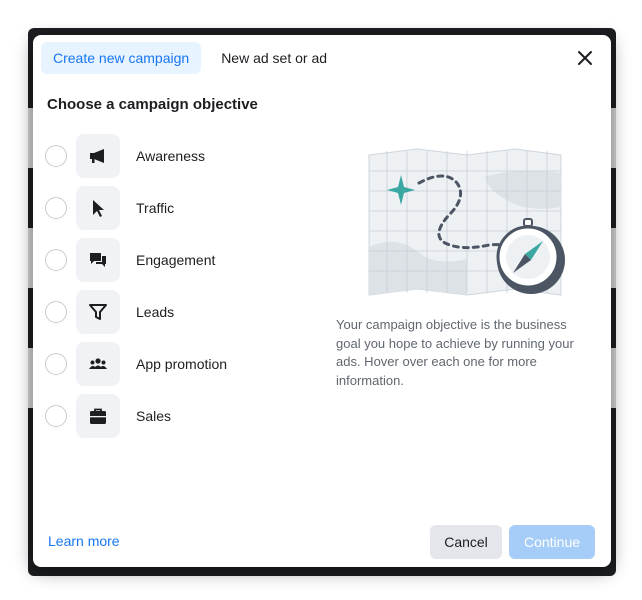 This screenshot has width=642, height=600. What do you see at coordinates (182, 364) in the screenshot?
I see `objective-label: App promotion` at bounding box center [182, 364].